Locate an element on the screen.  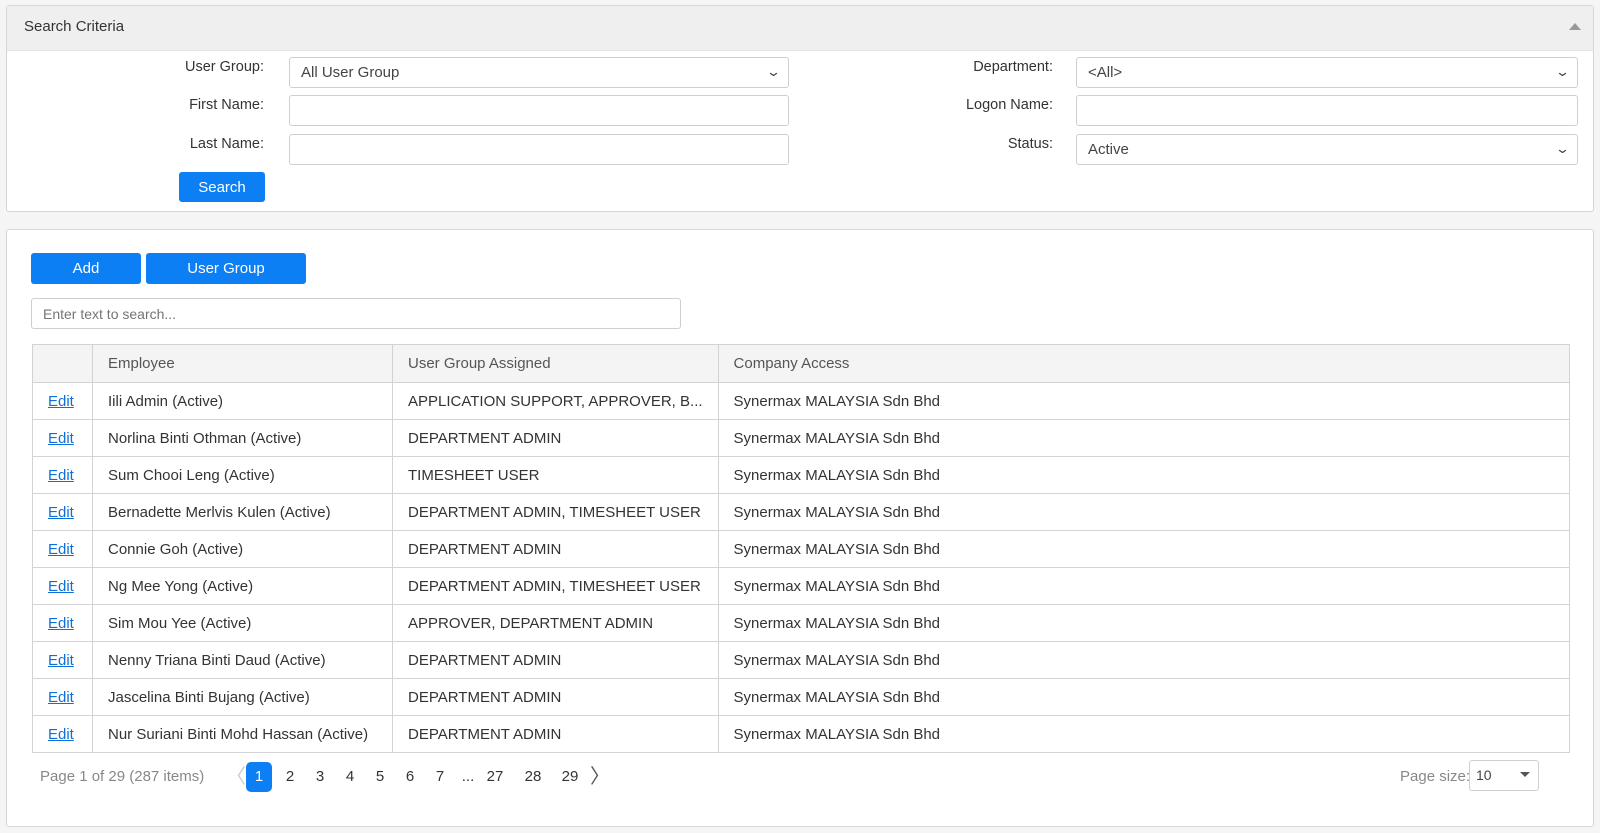
user-group-value: All User Group is located at coordinates (350, 72).